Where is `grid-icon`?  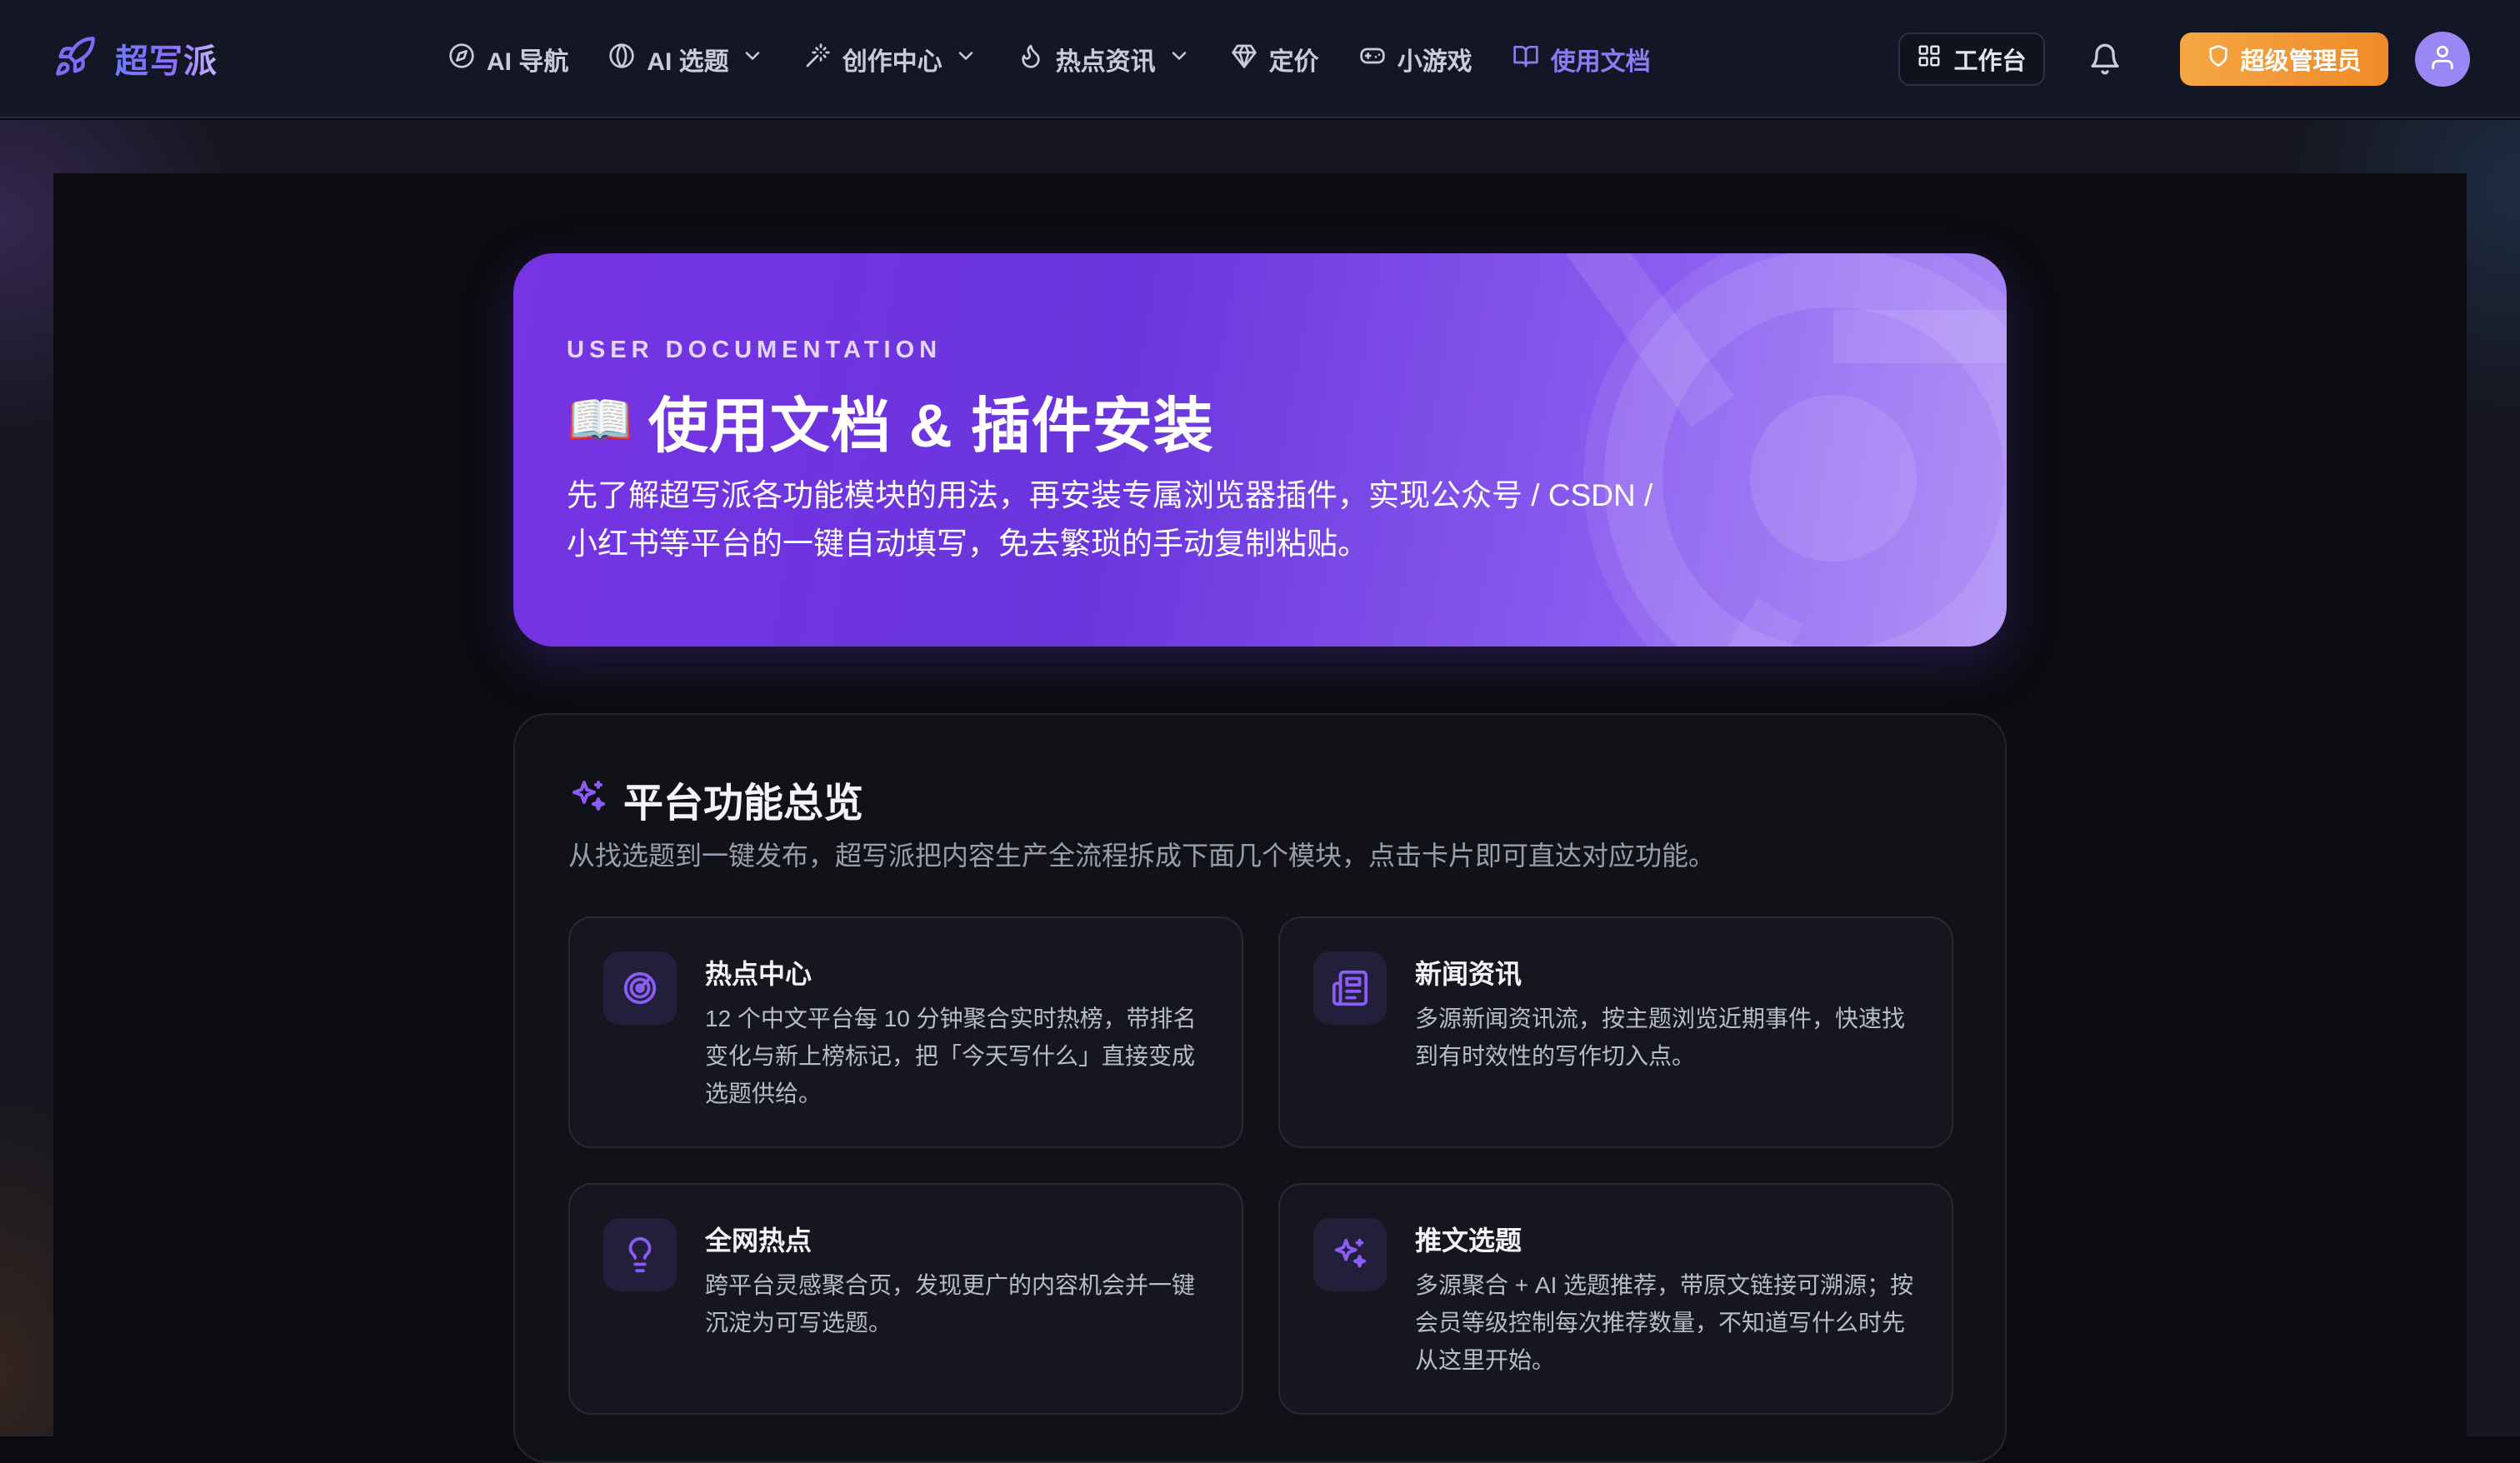 grid-icon is located at coordinates (1930, 59).